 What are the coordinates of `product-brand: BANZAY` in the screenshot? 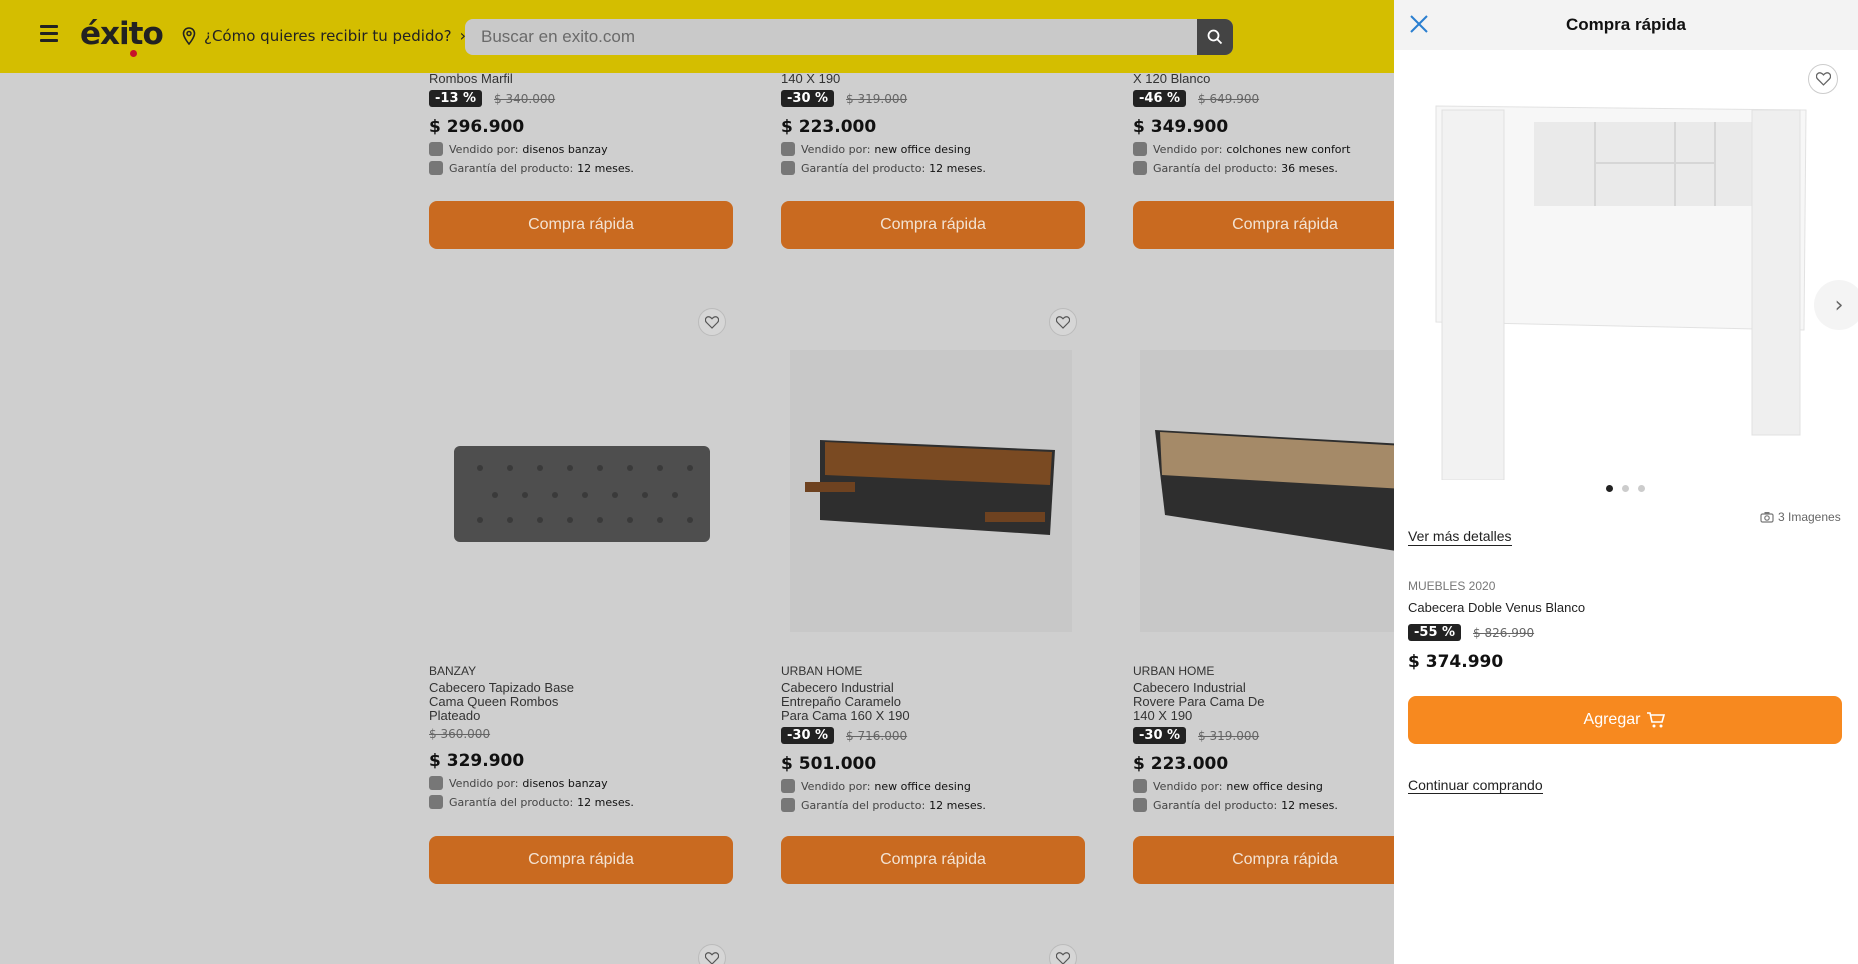 It's located at (453, 671).